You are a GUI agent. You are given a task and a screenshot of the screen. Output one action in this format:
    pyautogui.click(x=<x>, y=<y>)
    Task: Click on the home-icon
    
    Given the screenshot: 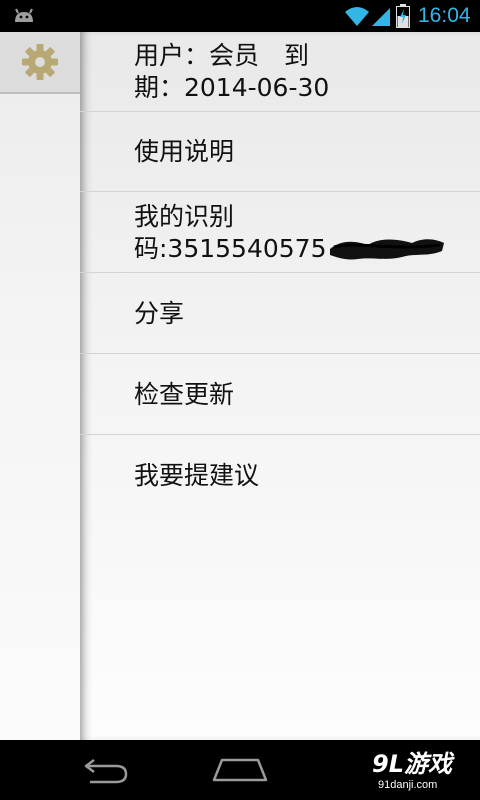 What is the action you would take?
    pyautogui.click(x=240, y=770)
    